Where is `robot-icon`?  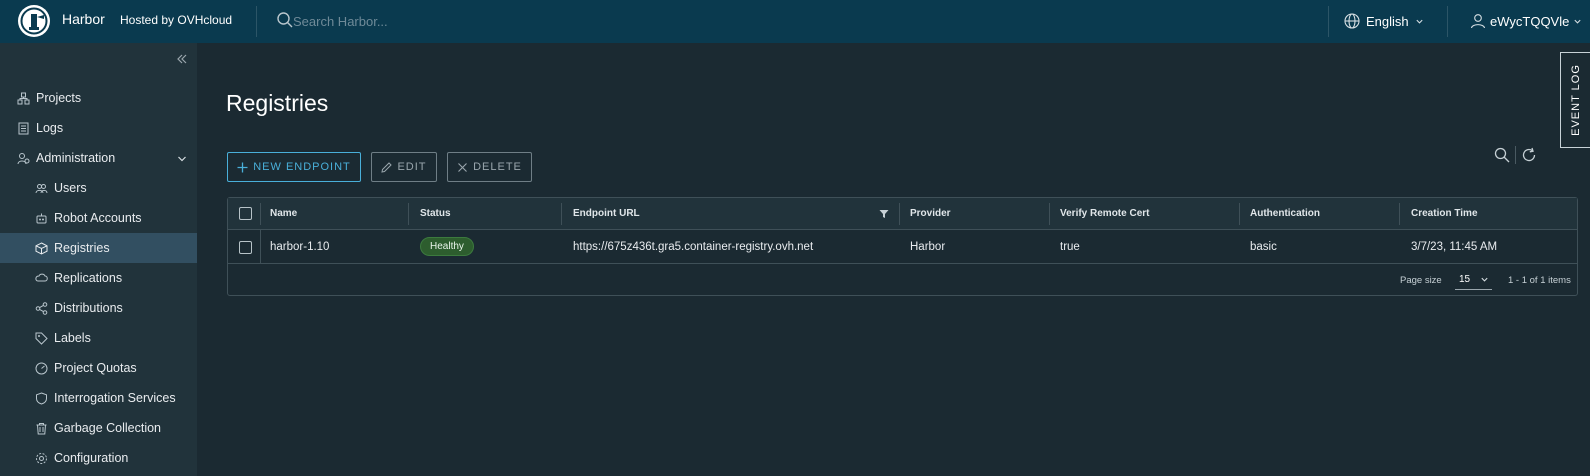
robot-icon is located at coordinates (41, 218).